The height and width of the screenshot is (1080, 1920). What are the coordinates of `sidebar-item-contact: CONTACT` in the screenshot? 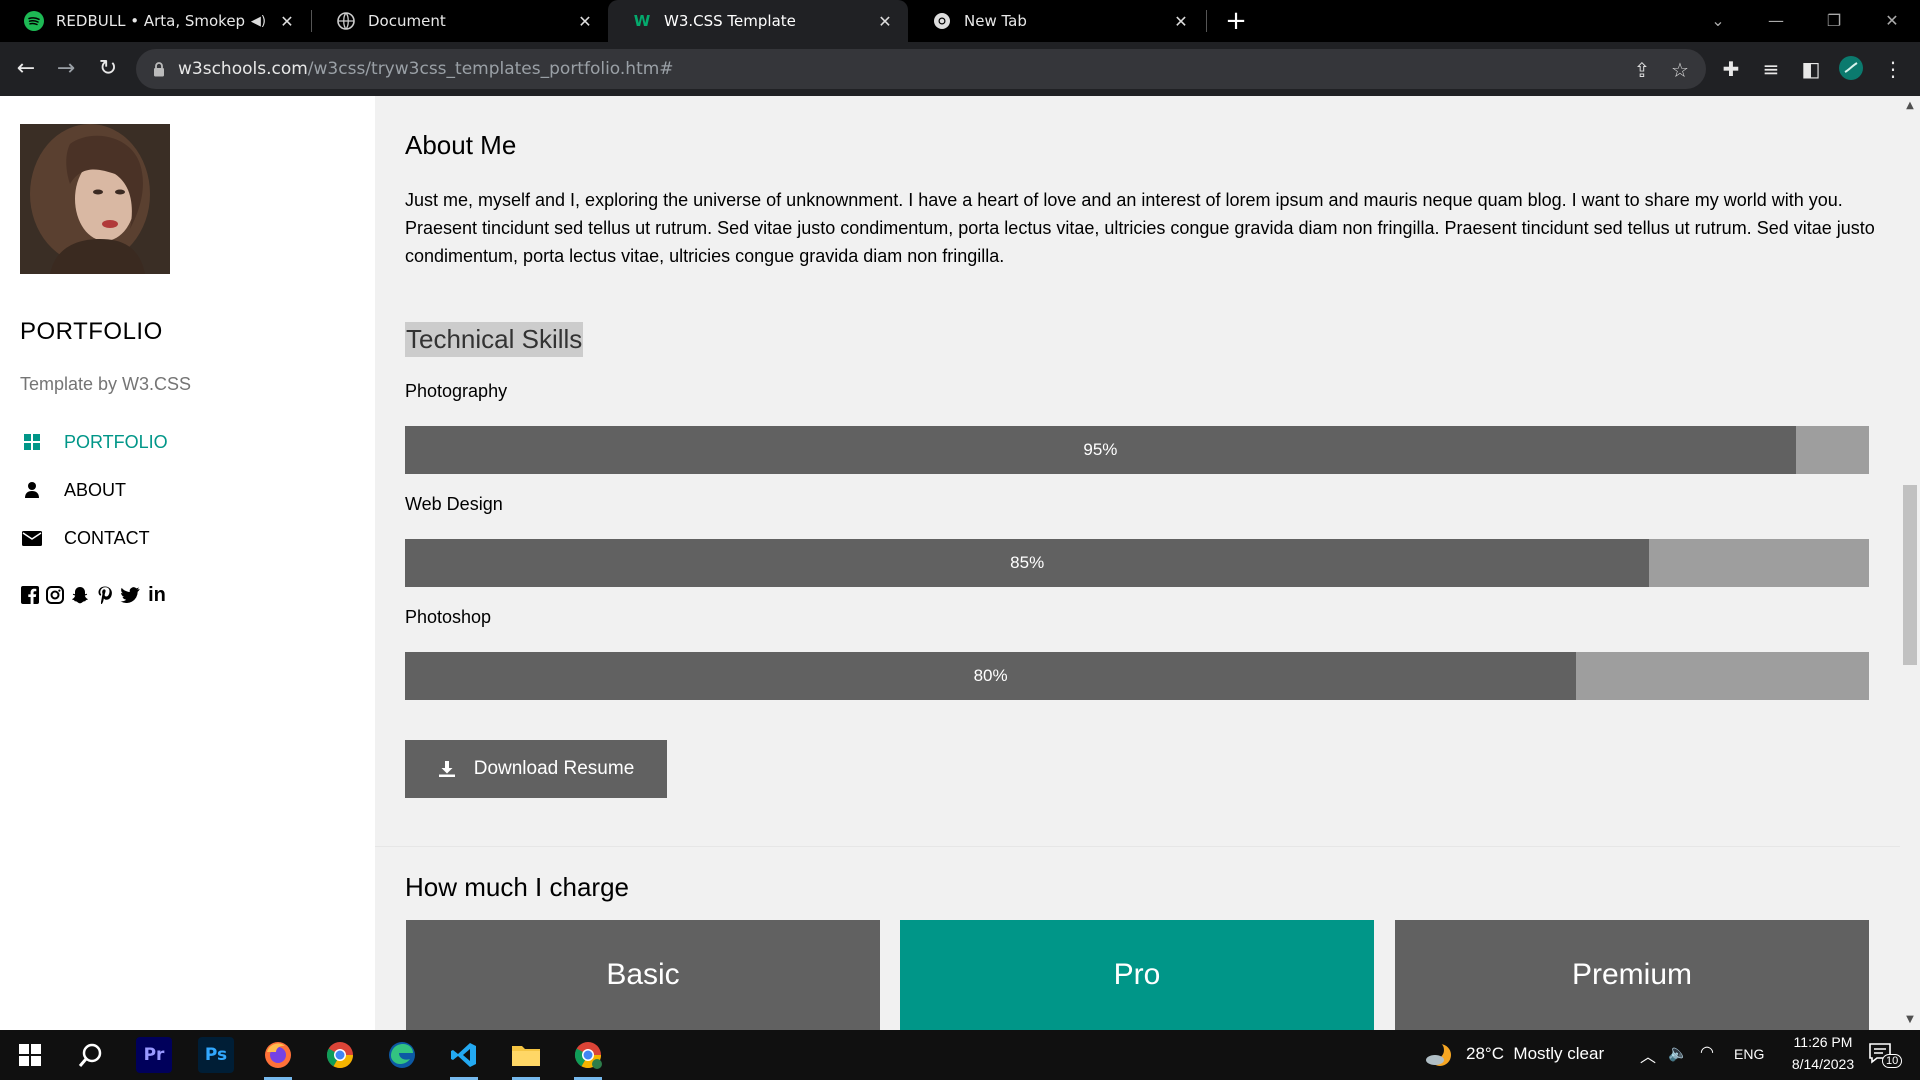 It's located at (85, 538).